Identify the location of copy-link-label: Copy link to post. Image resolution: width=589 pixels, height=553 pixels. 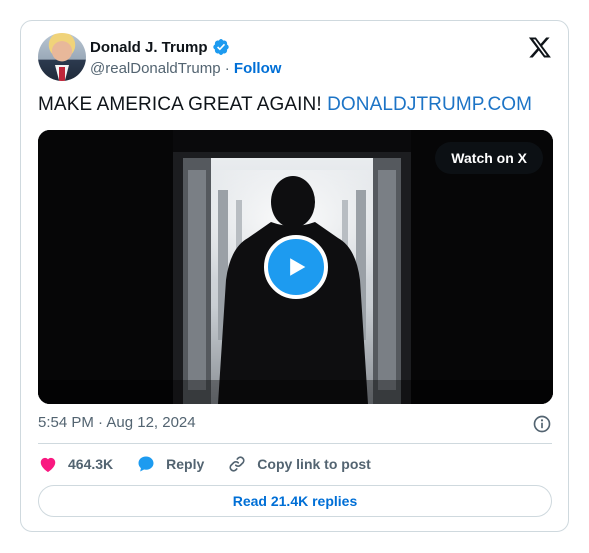
(314, 464).